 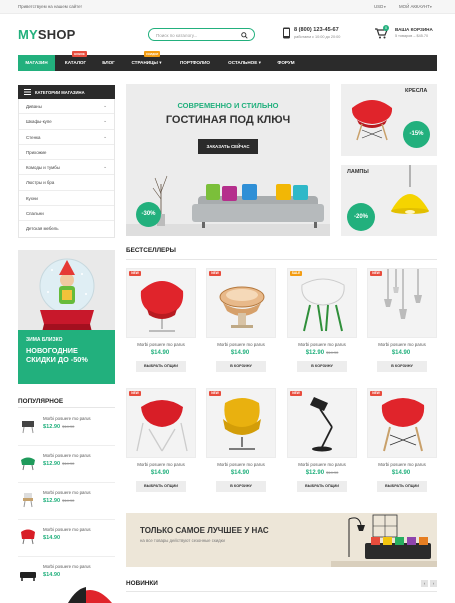 What do you see at coordinates (66, 357) in the screenshot?
I see `promo-caption: ЗИМА БЛИЗКО НОВОГОДНИЕ СКИДКИ ДО -50%` at bounding box center [66, 357].